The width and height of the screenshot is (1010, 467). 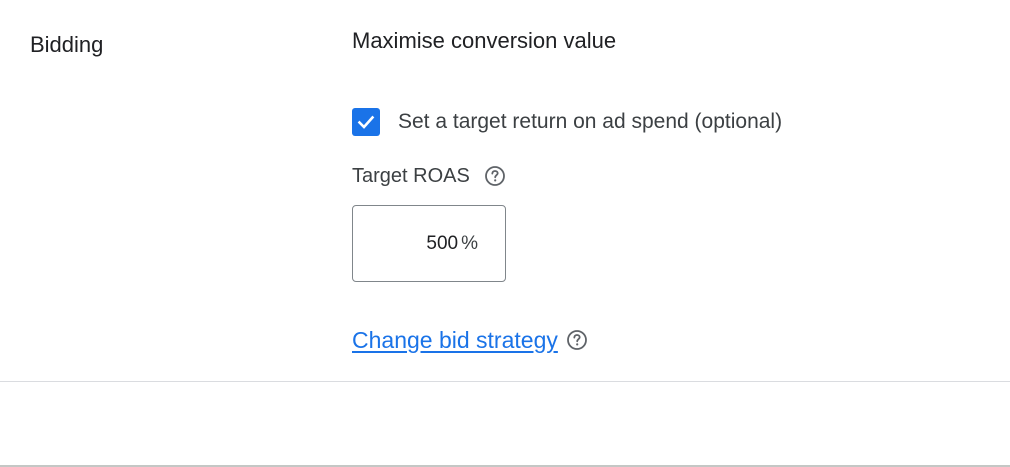 I want to click on target-roas-field: %, so click(x=429, y=243).